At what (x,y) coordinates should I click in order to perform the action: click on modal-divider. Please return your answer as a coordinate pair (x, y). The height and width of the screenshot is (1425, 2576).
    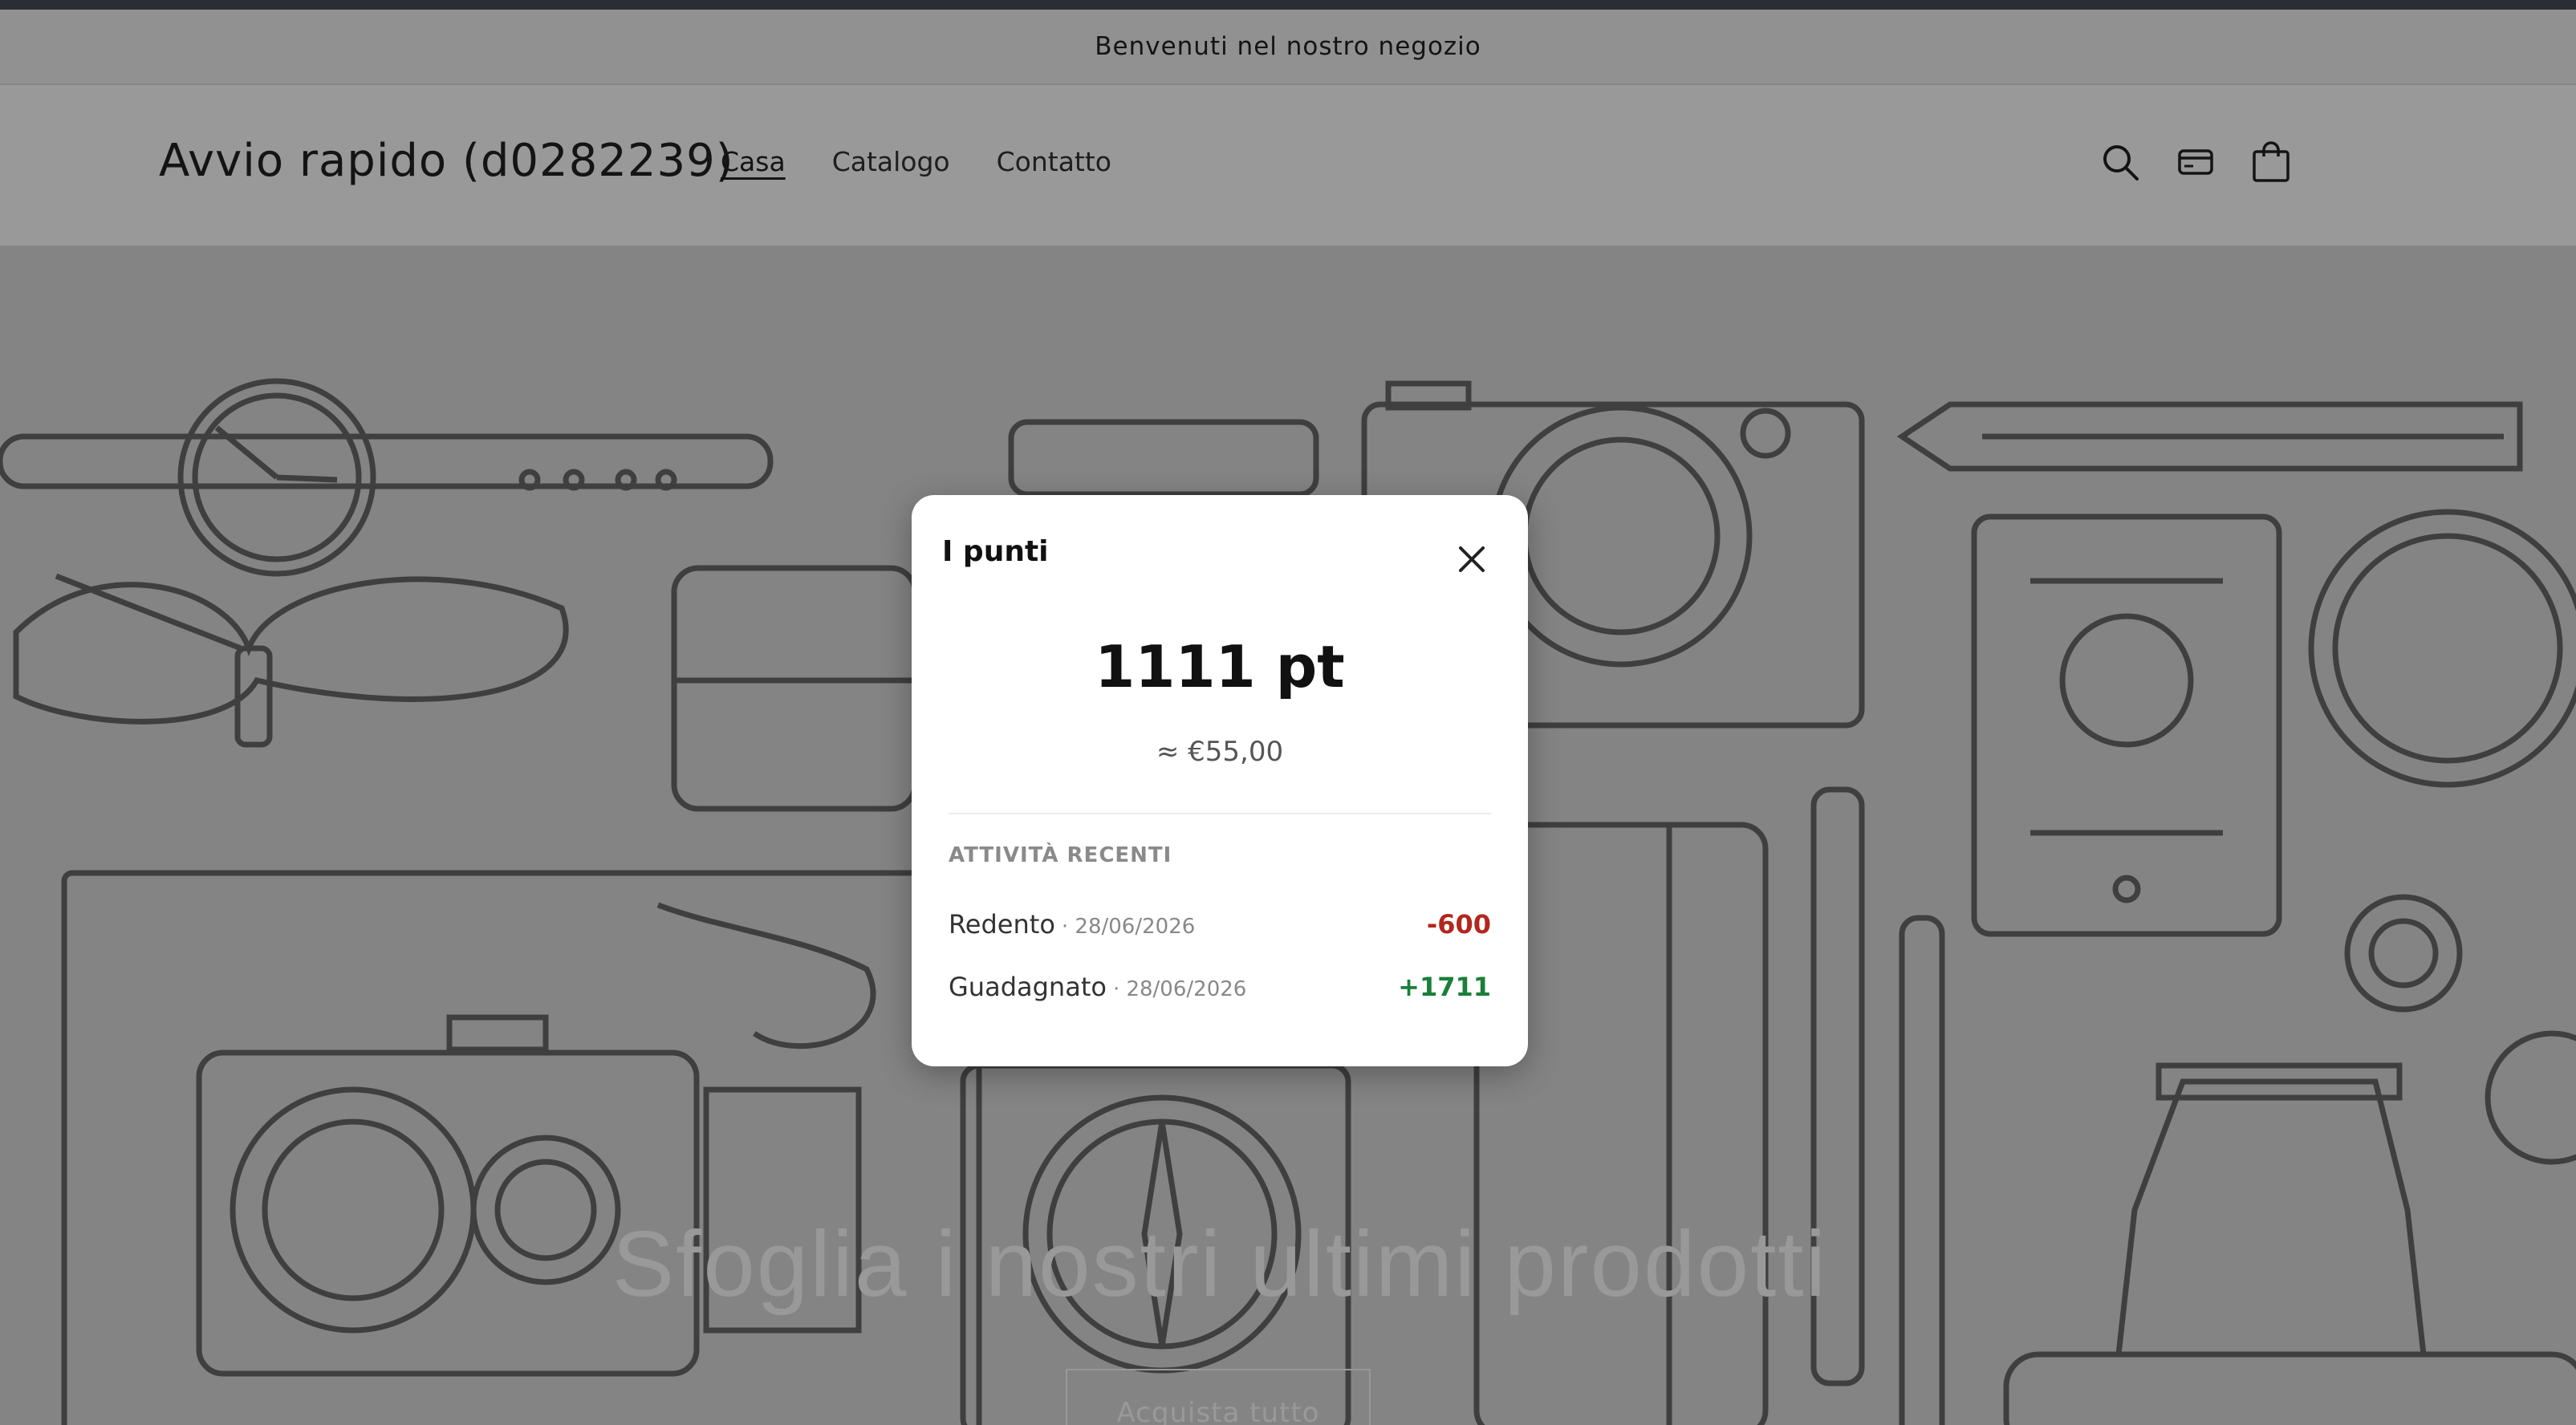
    Looking at the image, I should click on (1220, 813).